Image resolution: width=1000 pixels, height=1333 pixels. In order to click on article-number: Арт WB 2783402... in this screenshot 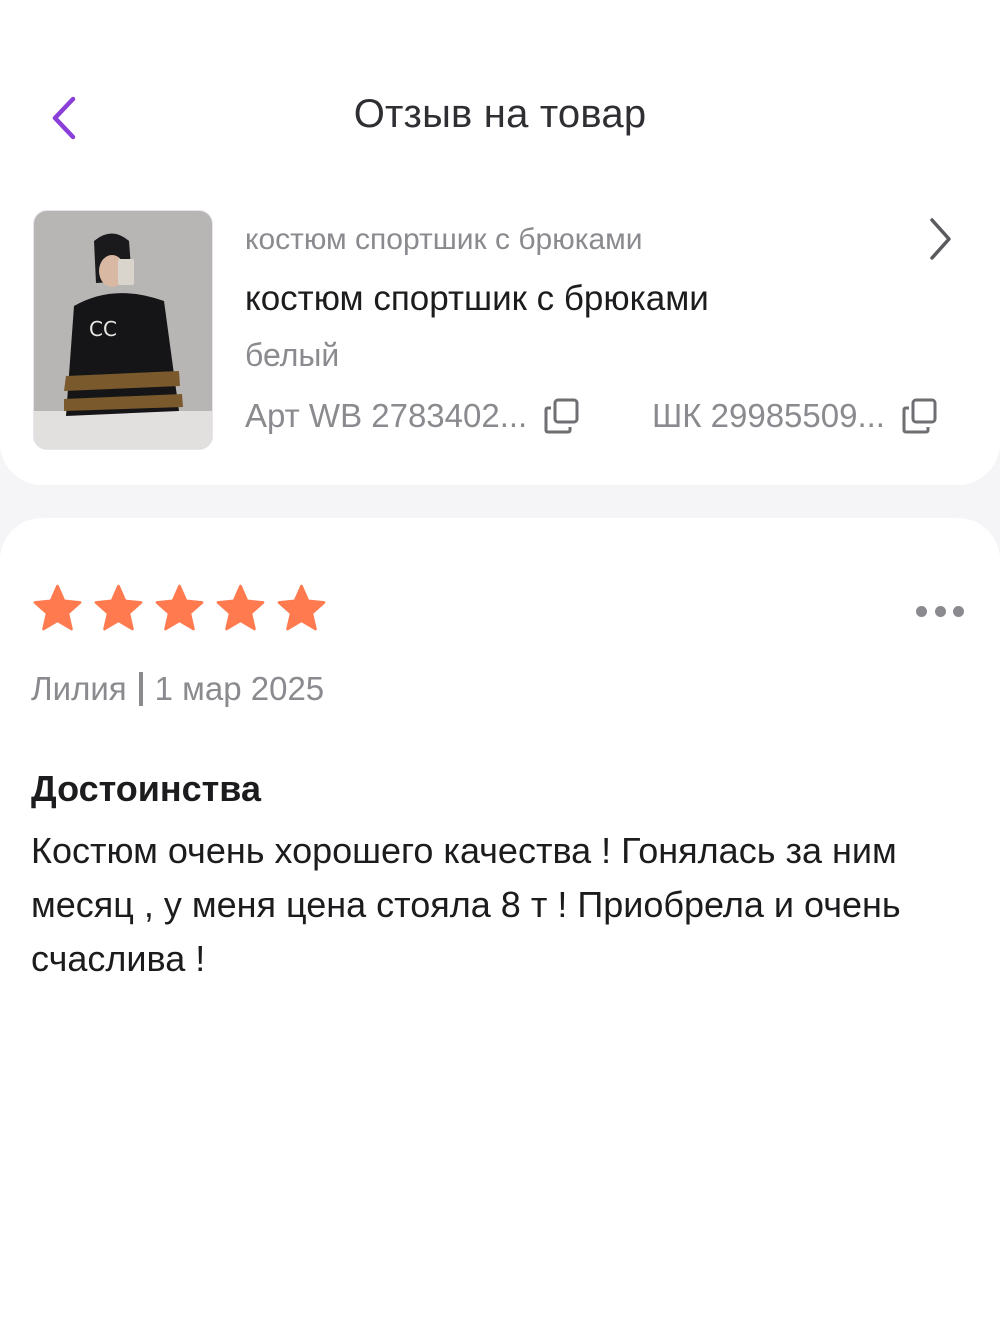, I will do `click(413, 416)`.